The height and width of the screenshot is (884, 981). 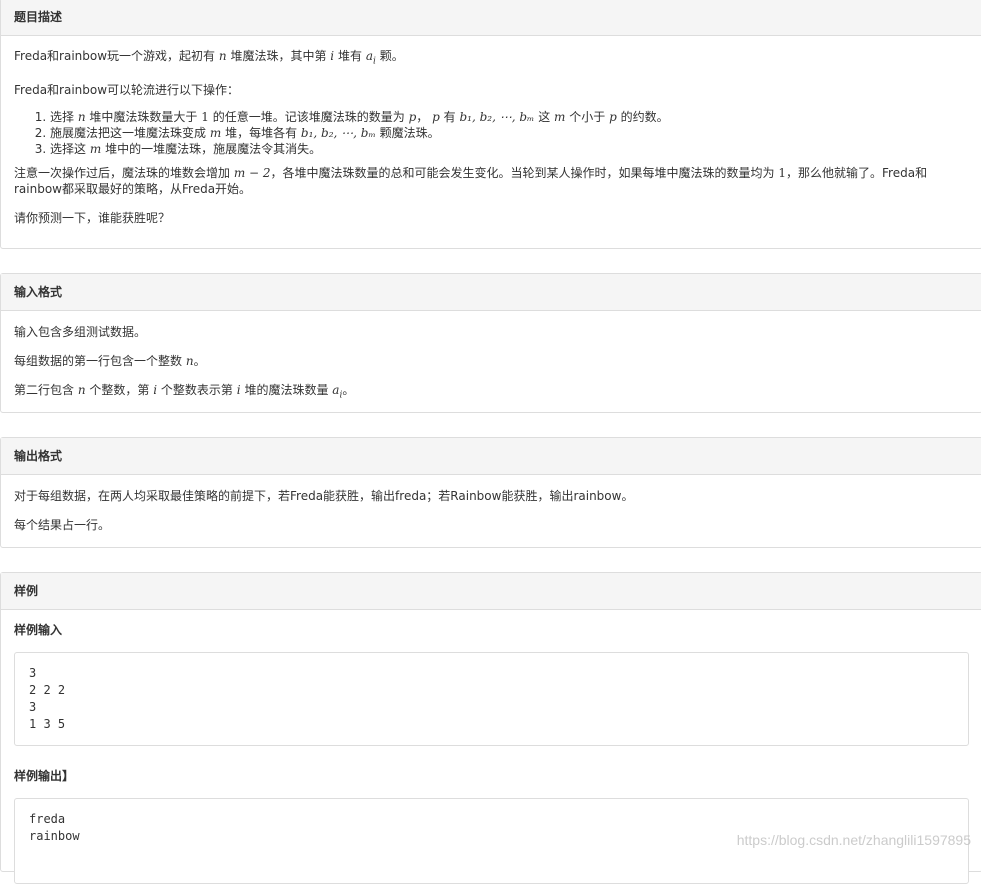 I want to click on input-line-1: 输入包含多组测试数据。, so click(x=80, y=332).